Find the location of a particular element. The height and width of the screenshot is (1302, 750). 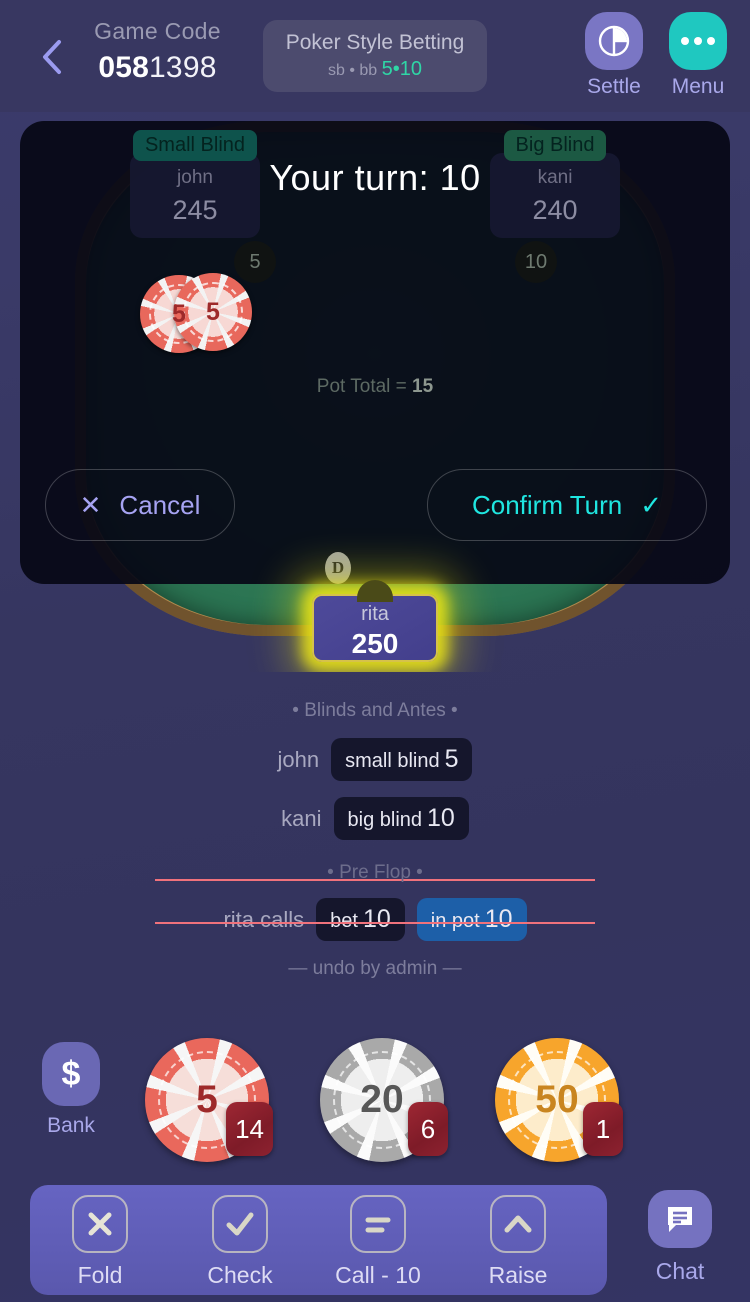

pot-total-label: Pot Total = is located at coordinates (361, 386).